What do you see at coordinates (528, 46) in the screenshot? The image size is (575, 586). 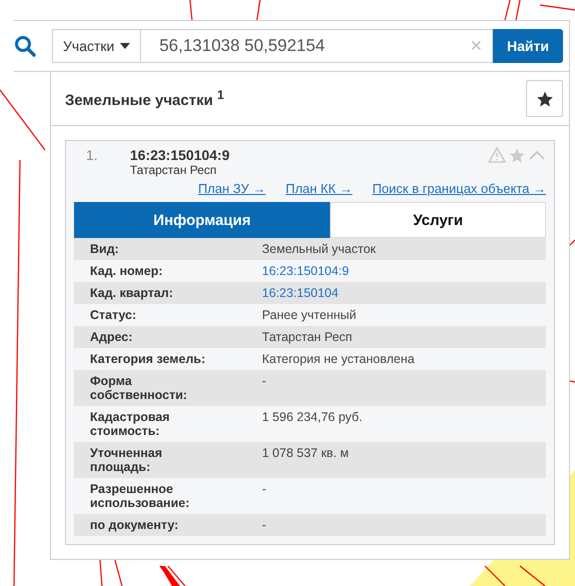 I see `find-button: Найти` at bounding box center [528, 46].